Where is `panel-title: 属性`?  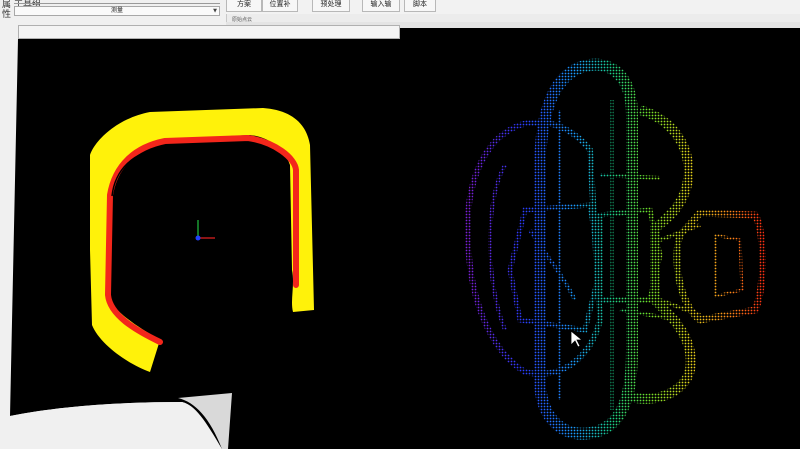 panel-title: 属性 is located at coordinates (7, 10).